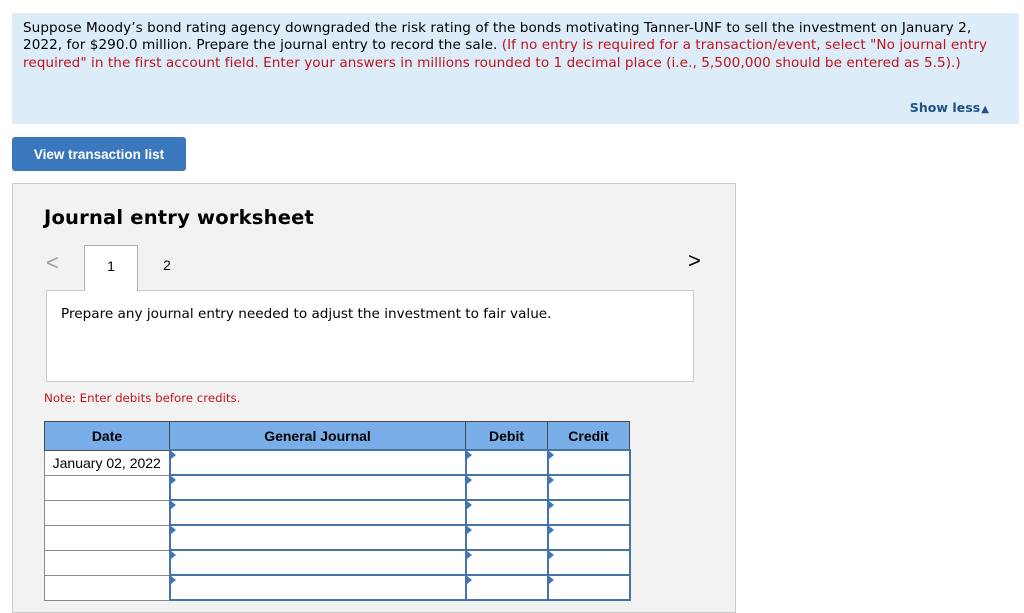 The width and height of the screenshot is (1024, 613). What do you see at coordinates (985, 109) in the screenshot?
I see `triangle-up-icon: ▲` at bounding box center [985, 109].